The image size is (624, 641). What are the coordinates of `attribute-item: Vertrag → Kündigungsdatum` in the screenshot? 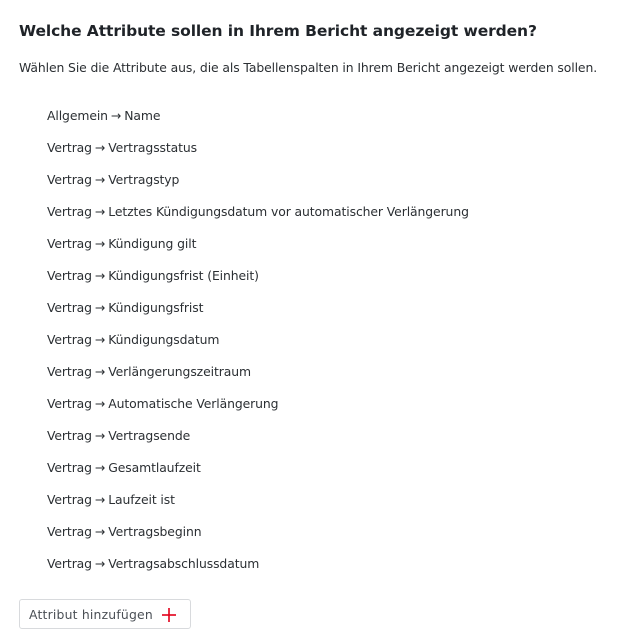 It's located at (258, 346).